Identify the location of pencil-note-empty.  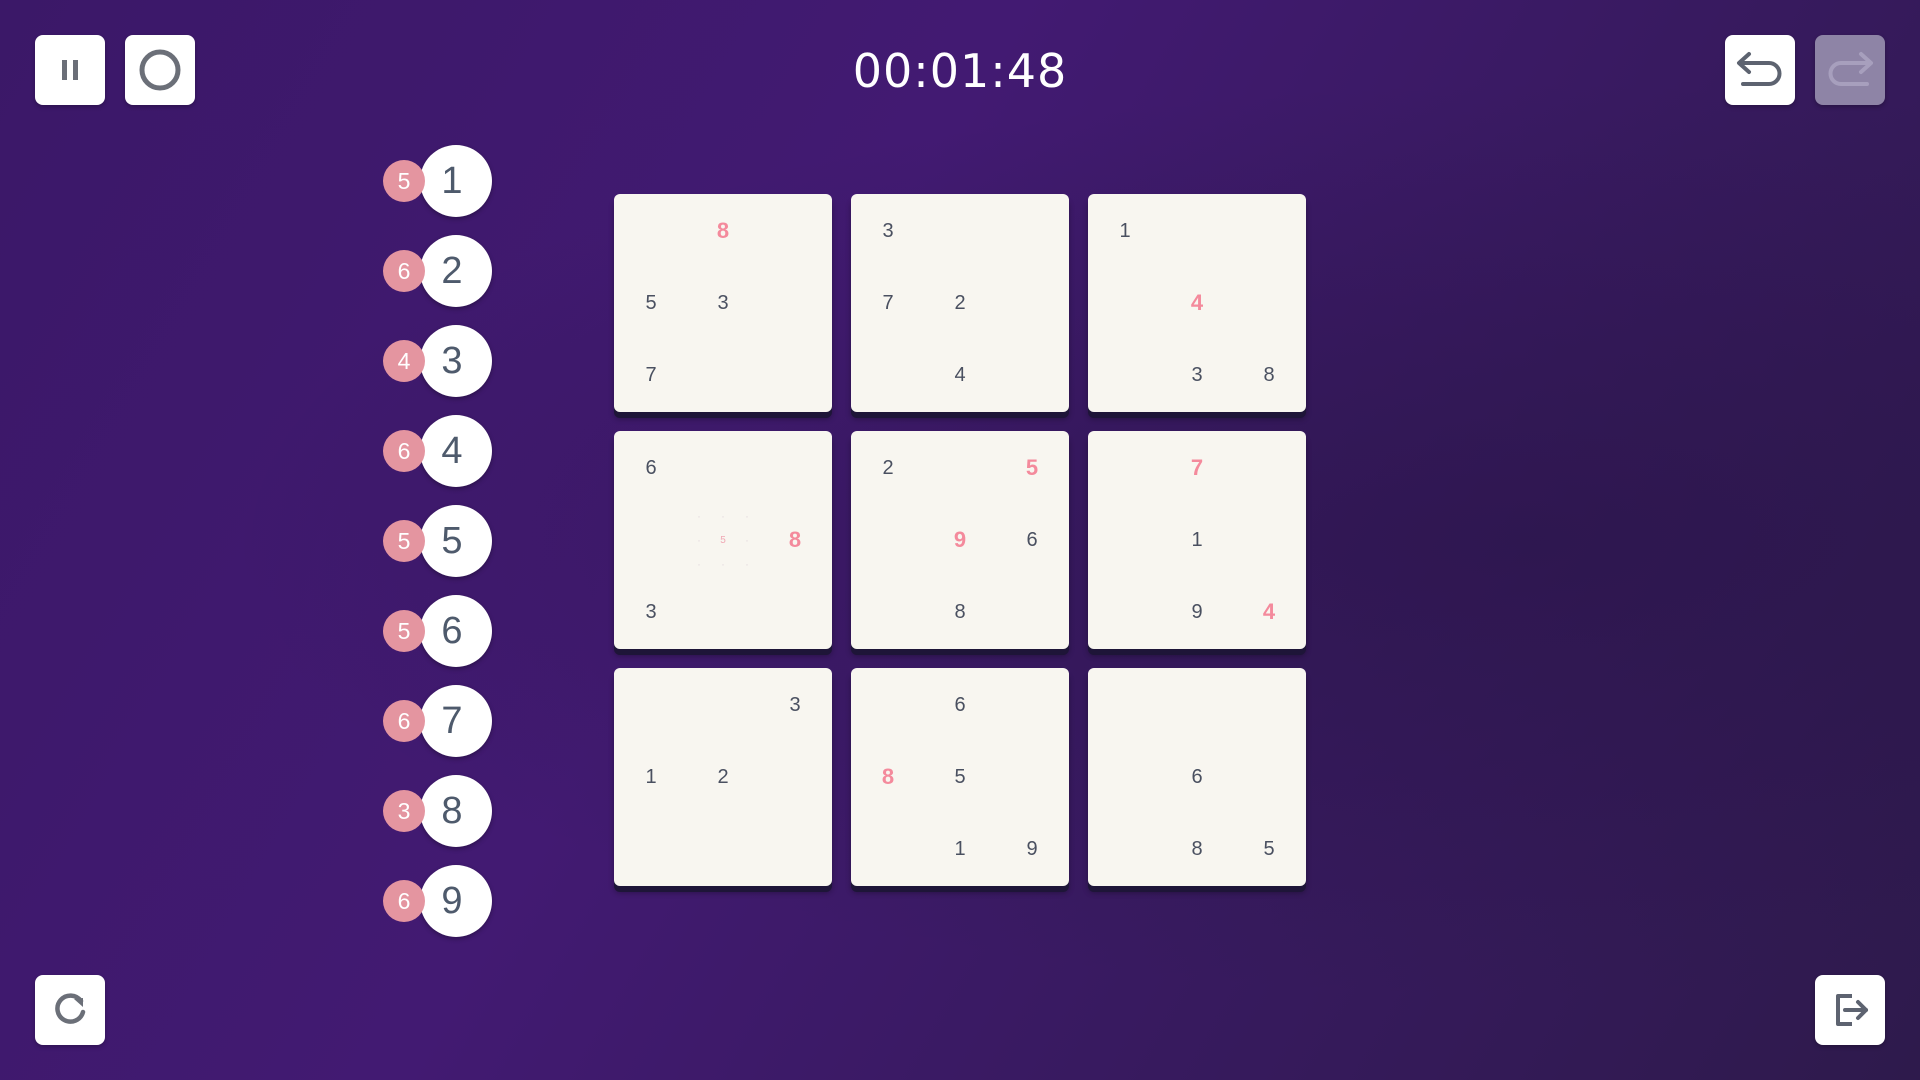
(699, 564).